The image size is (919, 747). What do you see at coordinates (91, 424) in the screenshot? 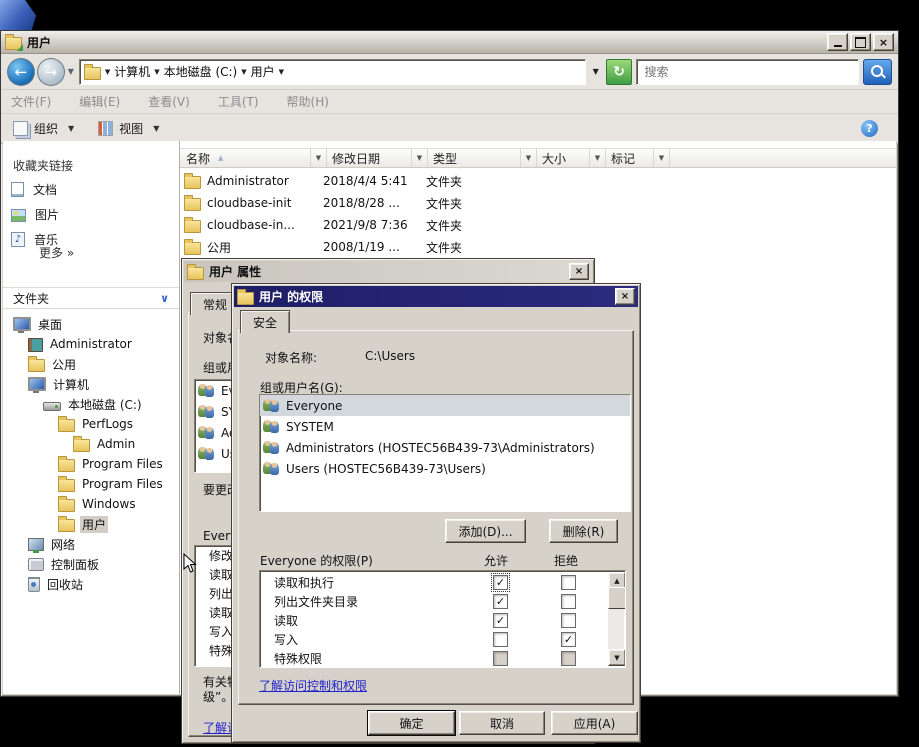
I see `tree-item-perflogs: PerfLogs` at bounding box center [91, 424].